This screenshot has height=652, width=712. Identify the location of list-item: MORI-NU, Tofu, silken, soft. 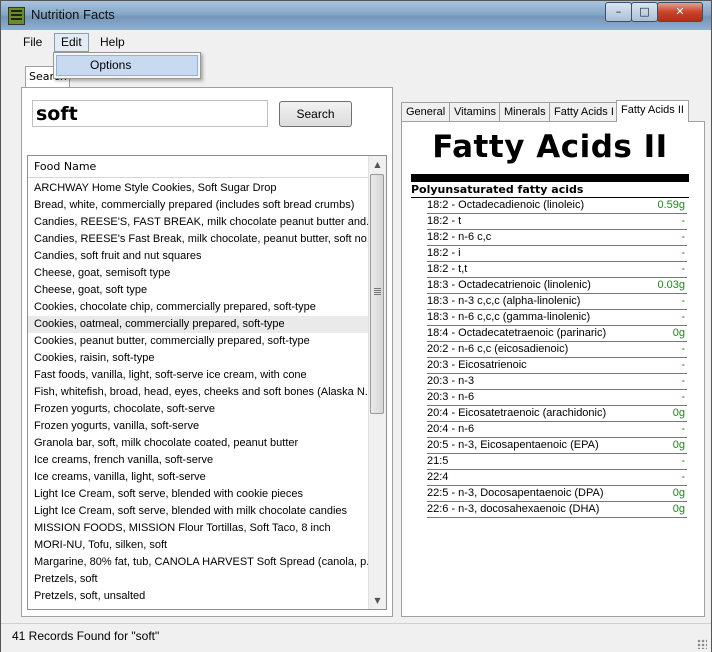
(198, 545).